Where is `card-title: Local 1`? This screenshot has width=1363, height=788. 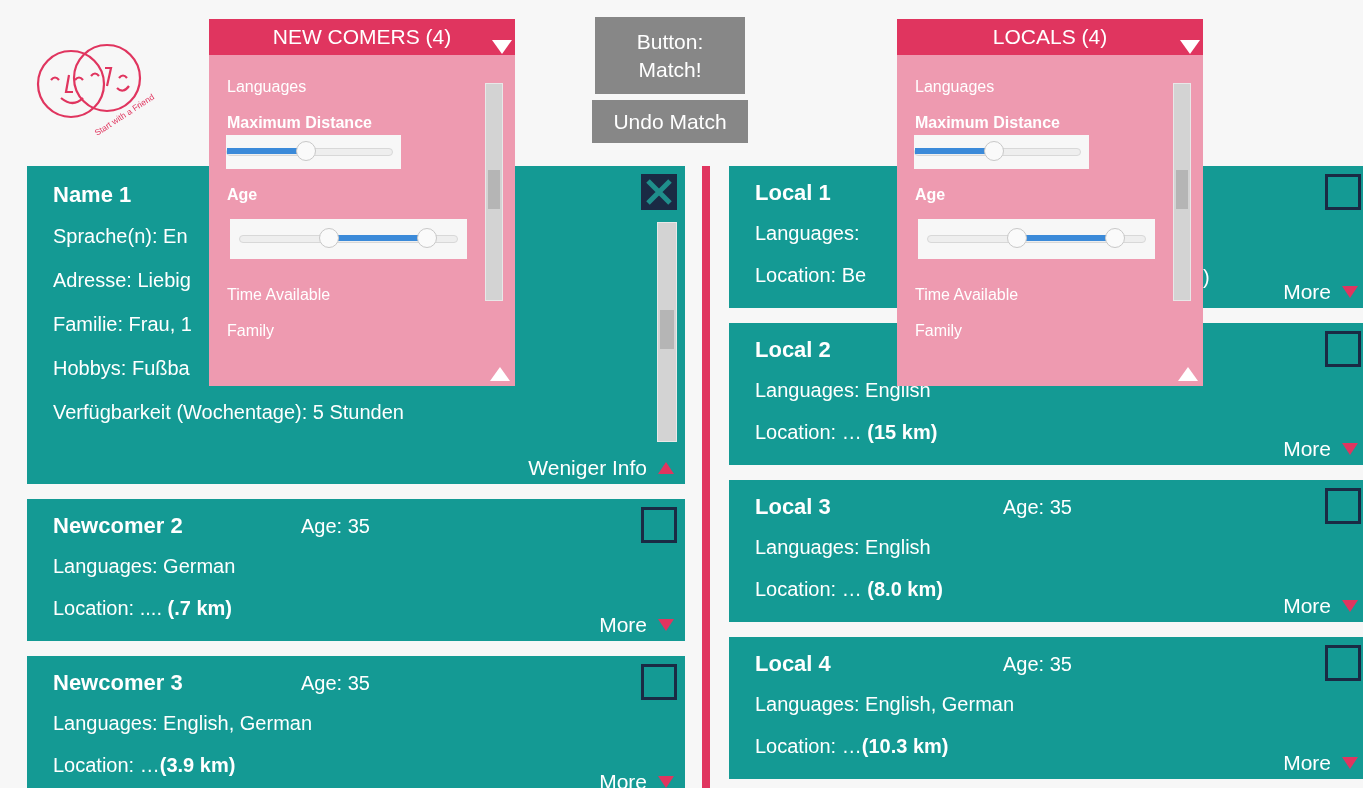
card-title: Local 1 is located at coordinates (793, 193).